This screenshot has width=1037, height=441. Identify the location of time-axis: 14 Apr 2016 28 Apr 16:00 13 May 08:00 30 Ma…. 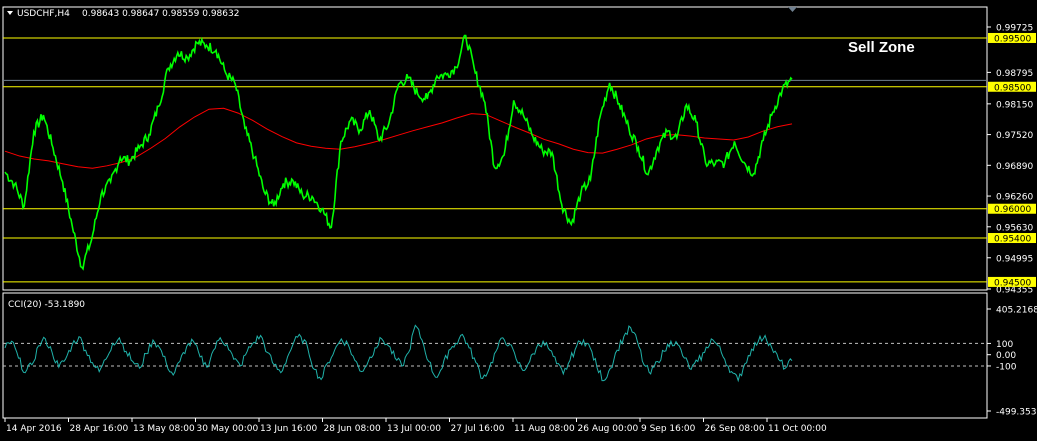
(415, 426).